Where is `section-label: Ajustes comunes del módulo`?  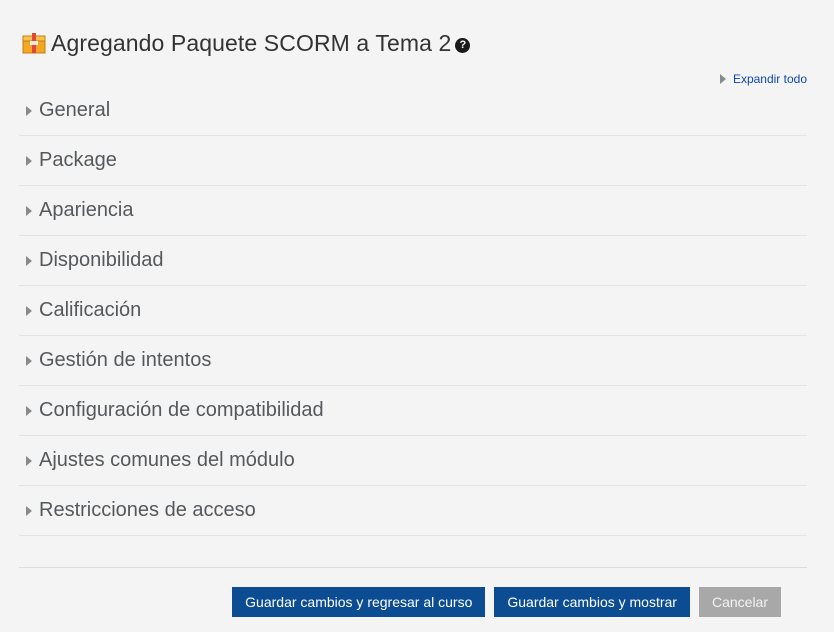
section-label: Ajustes comunes del módulo is located at coordinates (167, 460).